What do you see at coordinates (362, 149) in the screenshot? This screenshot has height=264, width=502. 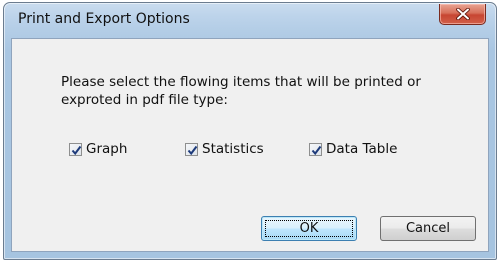 I see `data-table-label: Data Table` at bounding box center [362, 149].